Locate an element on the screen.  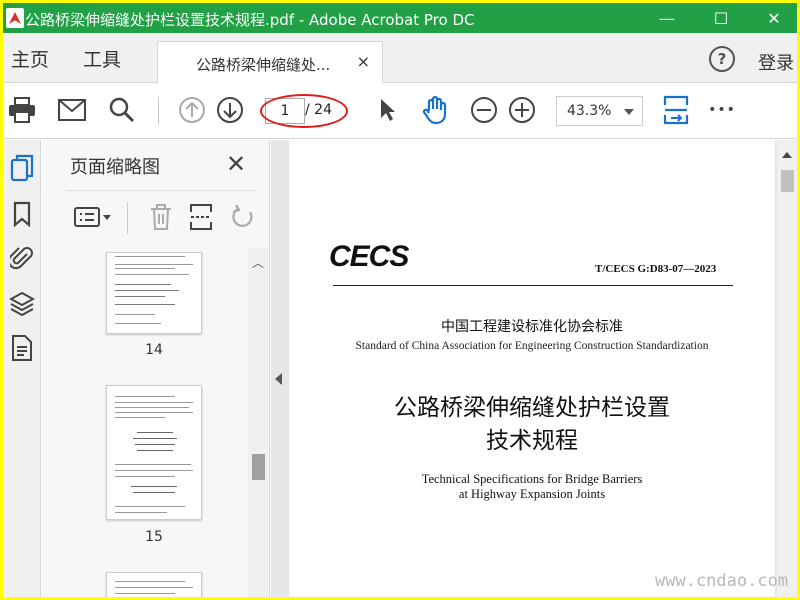
cecs-logo: CECS is located at coordinates (369, 256).